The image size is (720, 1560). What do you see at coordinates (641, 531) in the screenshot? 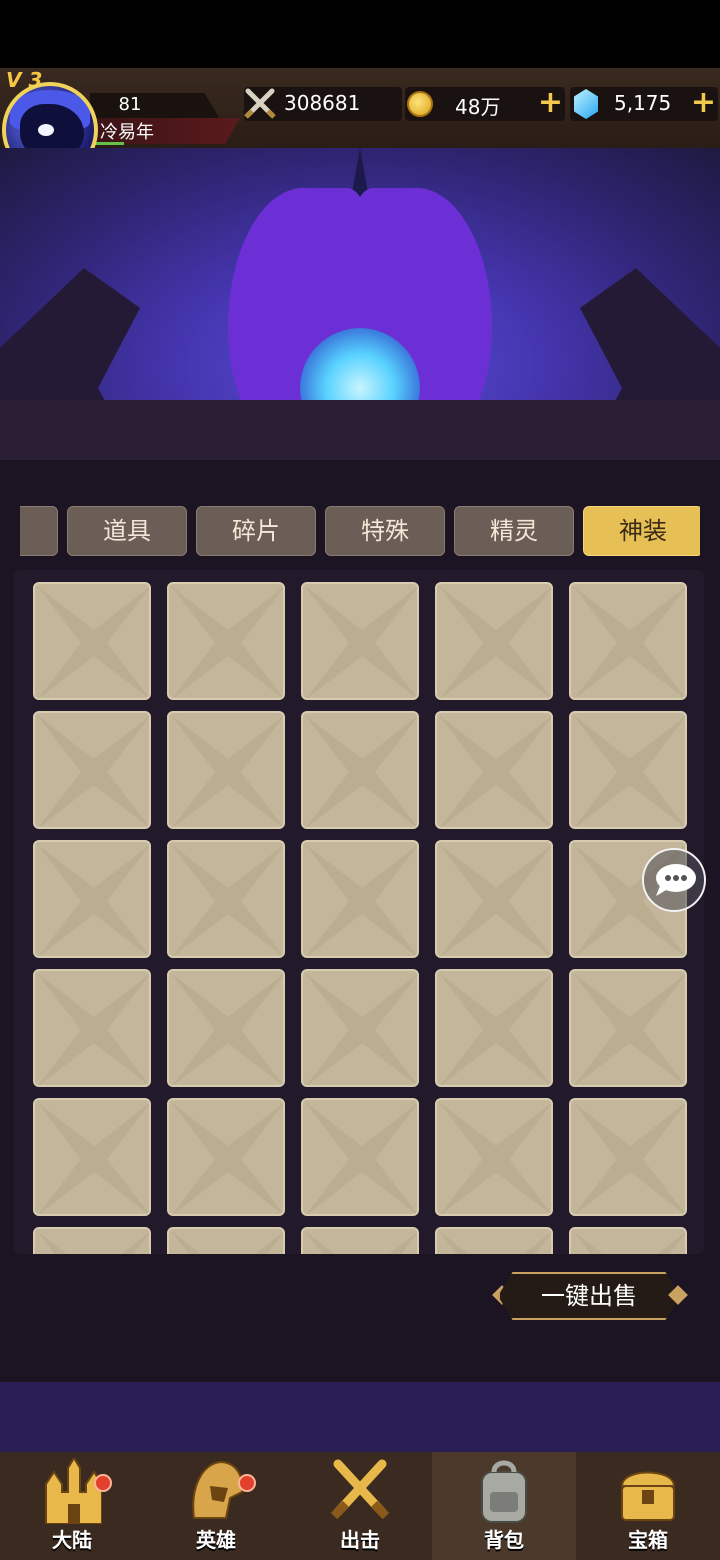
I see `tab-divine-gear: 神装` at bounding box center [641, 531].